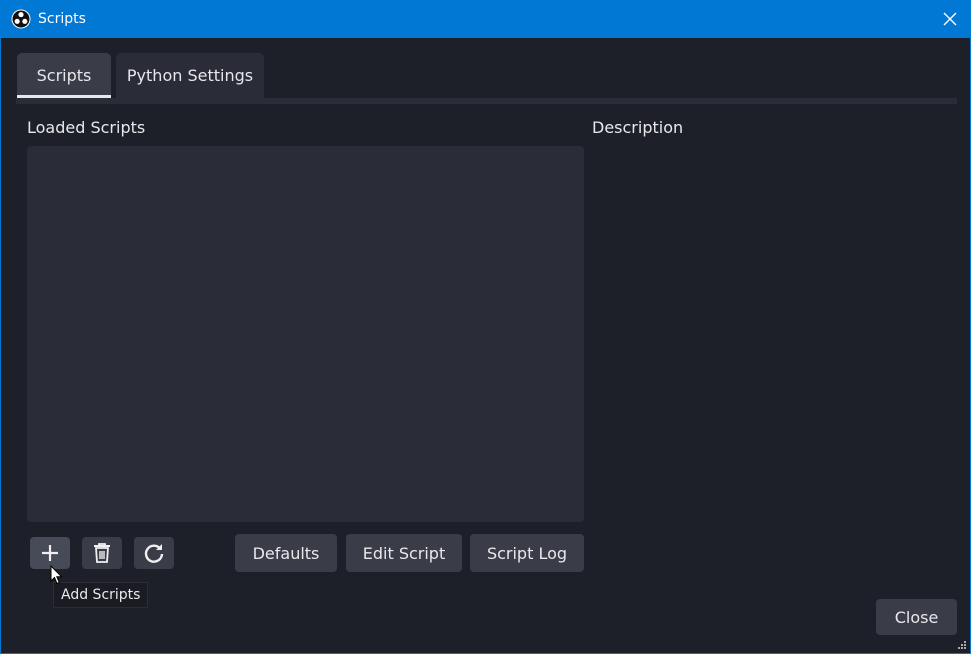 The height and width of the screenshot is (654, 971). I want to click on close-icon, so click(950, 19).